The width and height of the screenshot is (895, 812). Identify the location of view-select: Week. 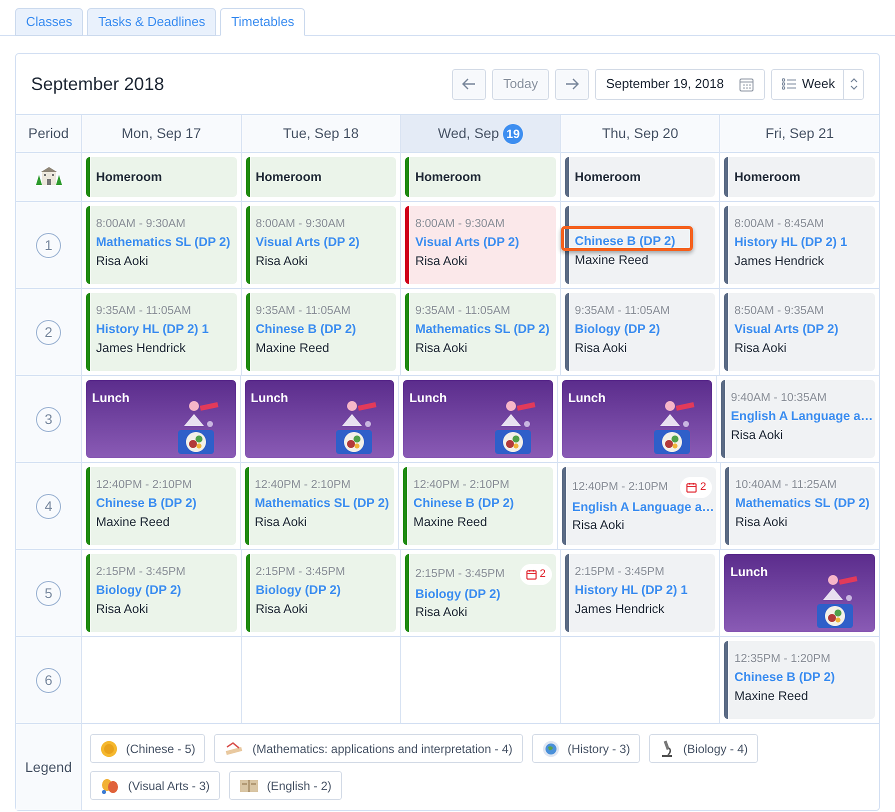
(817, 84).